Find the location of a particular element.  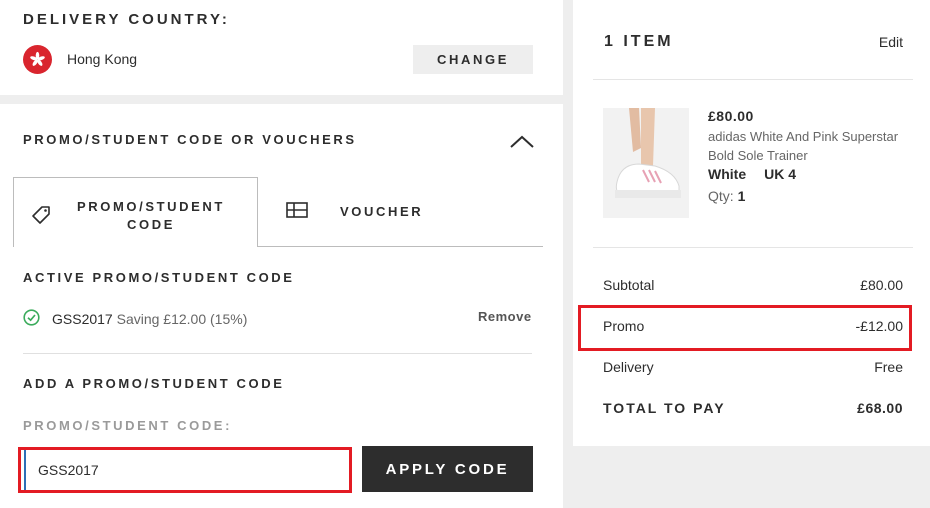

tab-voucher: VOUCHER is located at coordinates (400, 211).